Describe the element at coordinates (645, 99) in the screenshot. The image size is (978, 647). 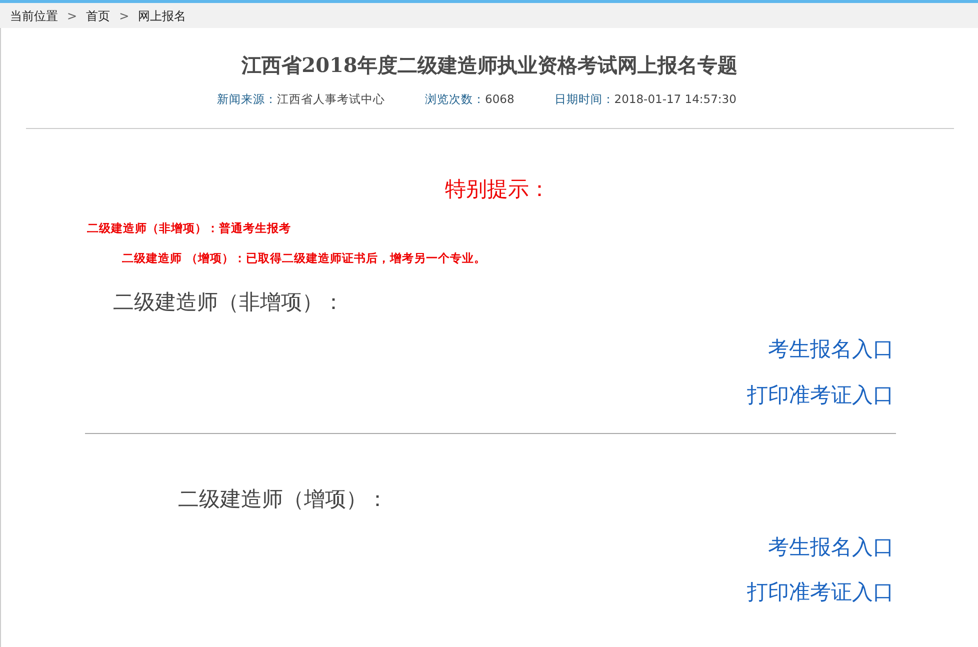
I see `meta-item: 日期时间：2018-01-17 14:57:30` at that location.